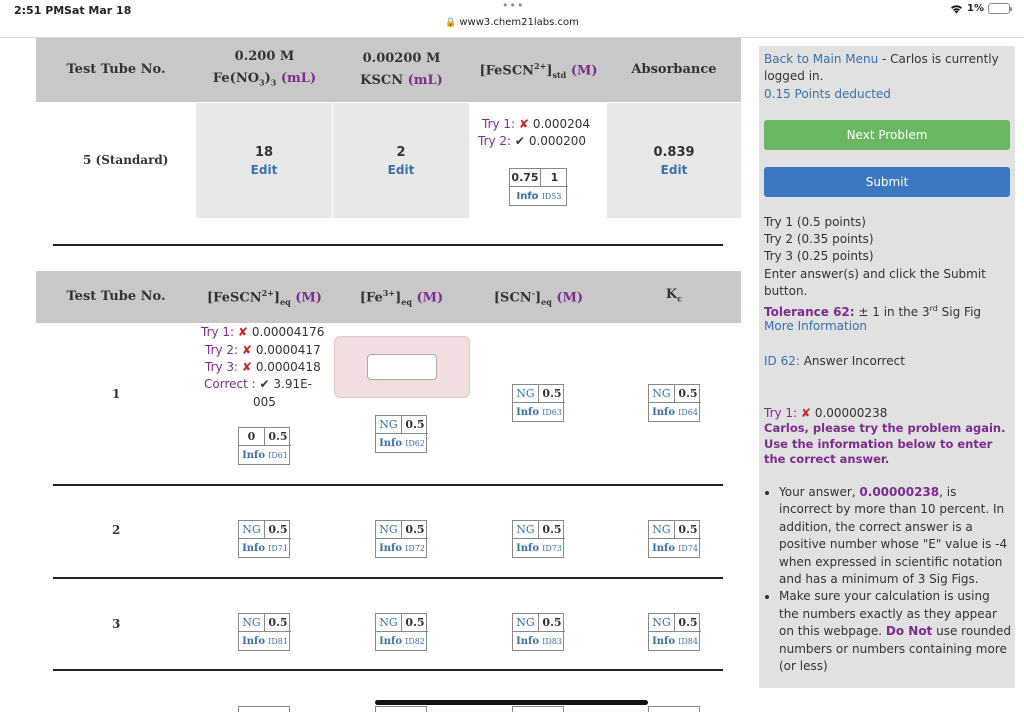  What do you see at coordinates (957, 8) in the screenshot?
I see `wifi-icon` at bounding box center [957, 8].